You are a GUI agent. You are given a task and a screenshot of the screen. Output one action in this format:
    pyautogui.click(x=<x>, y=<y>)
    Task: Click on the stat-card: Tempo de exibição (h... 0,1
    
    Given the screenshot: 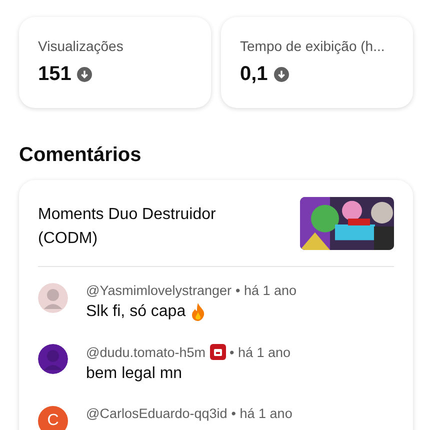 What is the action you would take?
    pyautogui.click(x=317, y=62)
    